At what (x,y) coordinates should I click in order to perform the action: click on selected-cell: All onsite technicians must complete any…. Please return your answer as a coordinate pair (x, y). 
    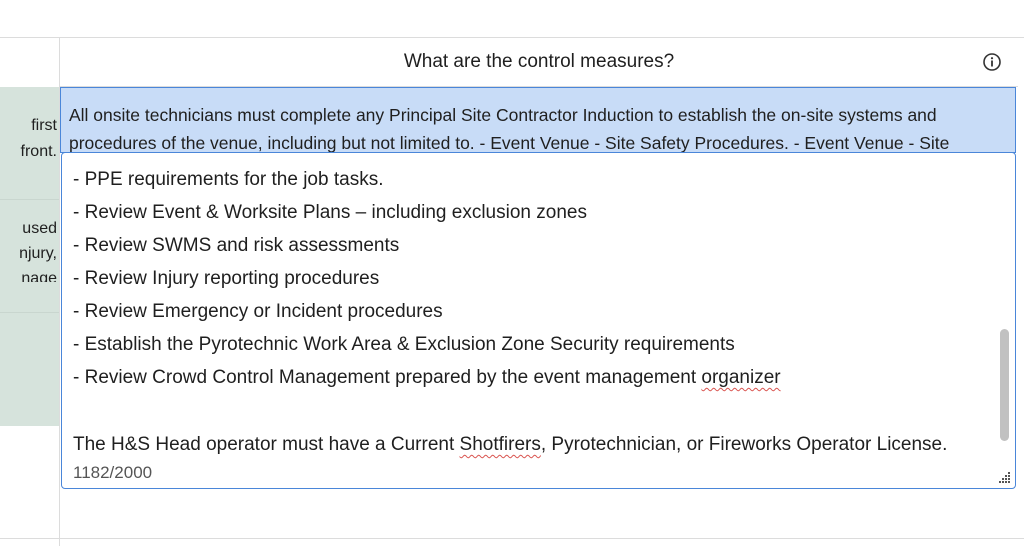
    Looking at the image, I should click on (538, 120).